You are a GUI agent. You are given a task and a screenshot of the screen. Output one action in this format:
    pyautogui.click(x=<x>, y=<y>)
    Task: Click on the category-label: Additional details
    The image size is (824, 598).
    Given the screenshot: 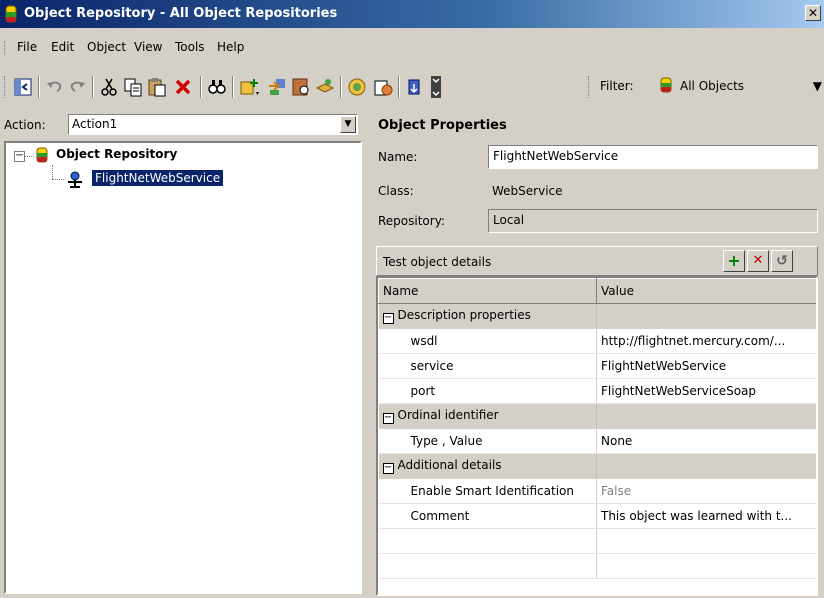 What is the action you would take?
    pyautogui.click(x=449, y=465)
    